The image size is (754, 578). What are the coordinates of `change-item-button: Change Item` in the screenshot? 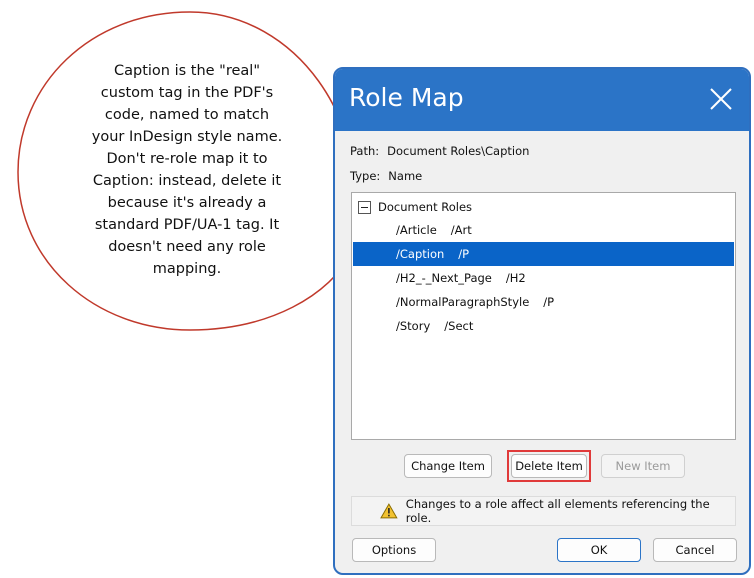 It's located at (448, 466).